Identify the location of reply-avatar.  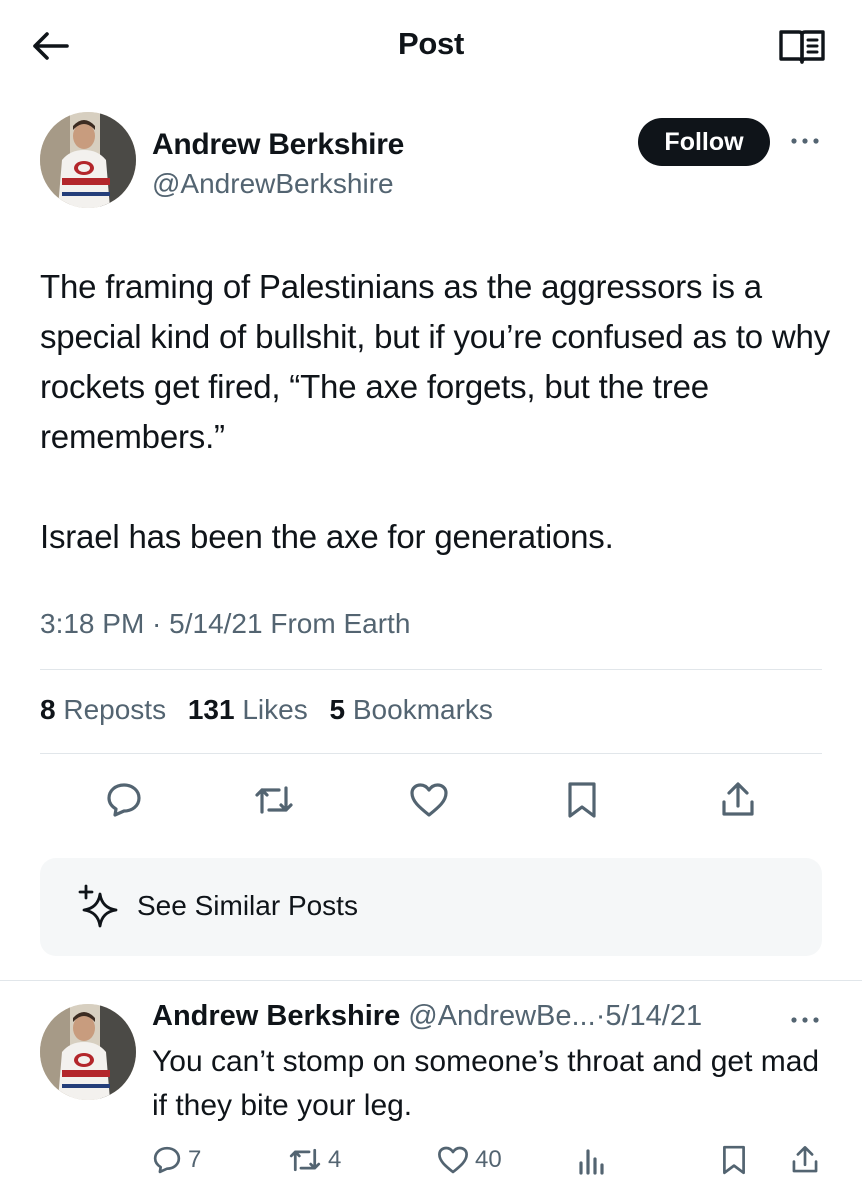
(88, 1052).